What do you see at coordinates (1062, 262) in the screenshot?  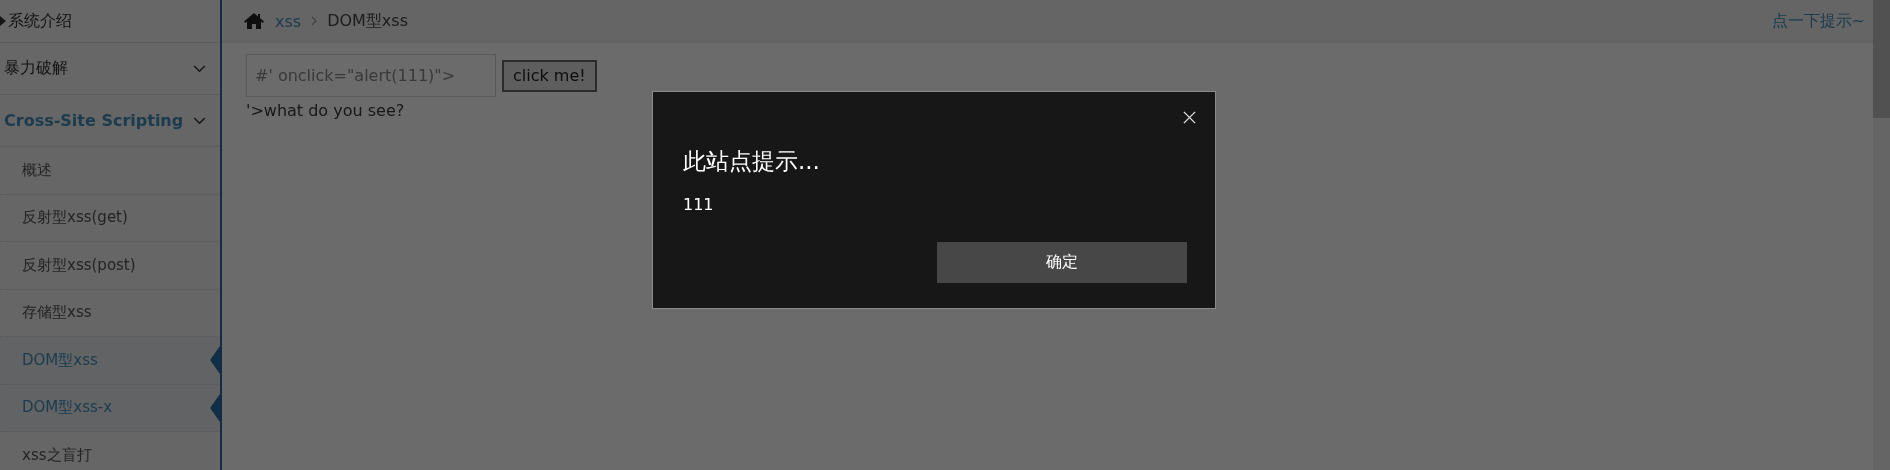 I see `ok-button: 确定` at bounding box center [1062, 262].